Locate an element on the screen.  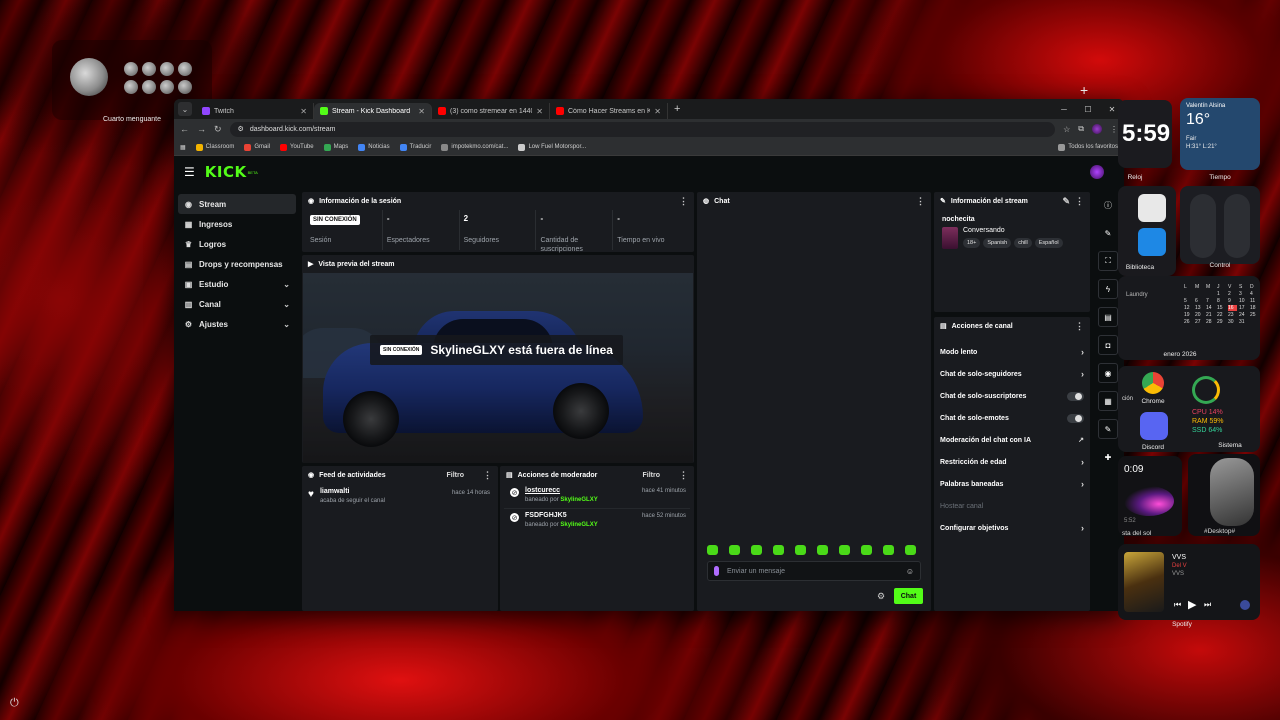
action-slow-mode: Modo lento › is located at coordinates (1012, 352).